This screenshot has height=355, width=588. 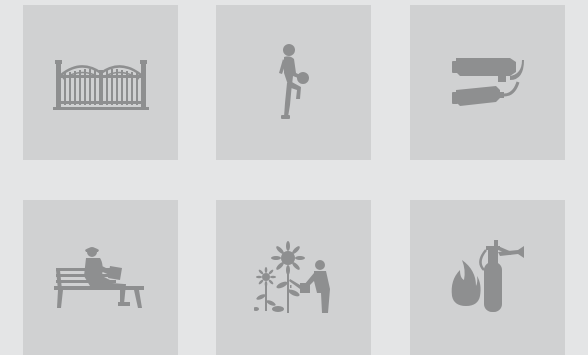 I want to click on gardening-sunflower-icon, so click(x=291, y=276).